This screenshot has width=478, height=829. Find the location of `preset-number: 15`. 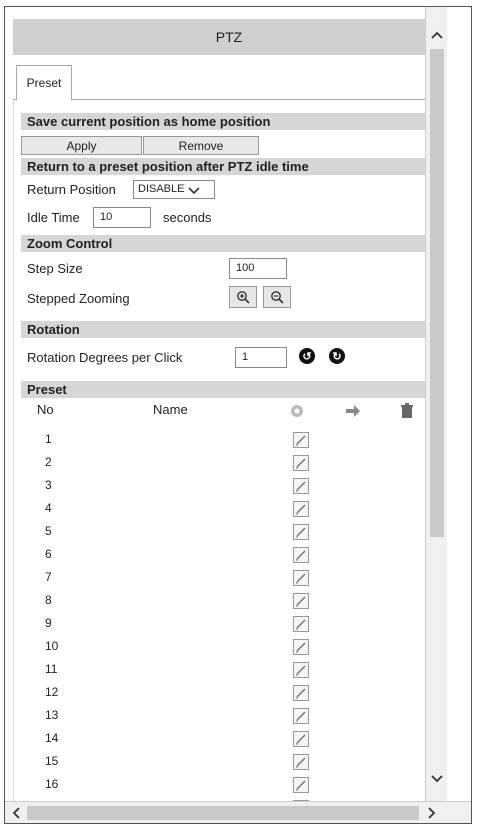

preset-number: 15 is located at coordinates (52, 761).